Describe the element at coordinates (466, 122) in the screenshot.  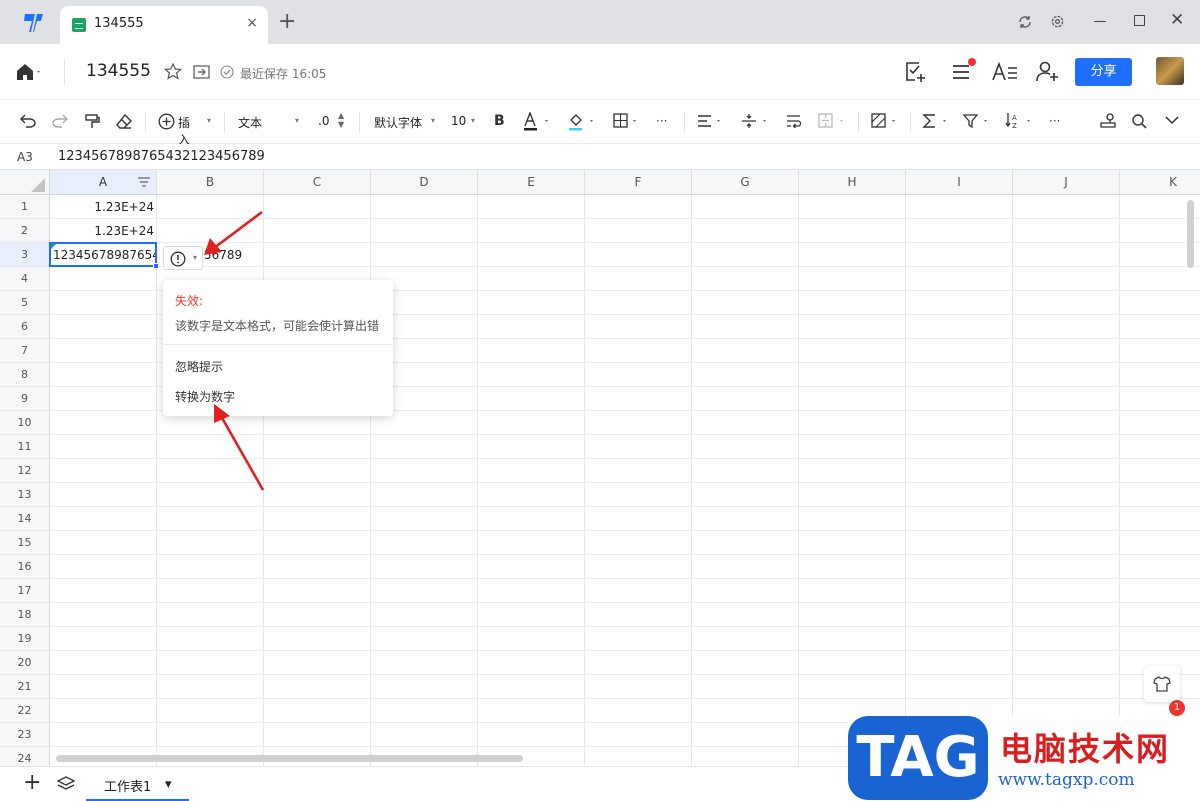
I see `font-size-select: 10 ▾` at that location.